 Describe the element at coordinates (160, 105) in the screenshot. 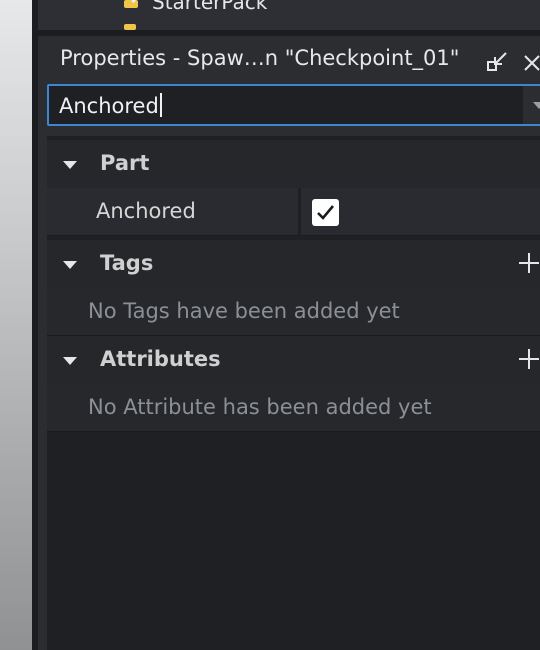

I see `text-caret` at that location.